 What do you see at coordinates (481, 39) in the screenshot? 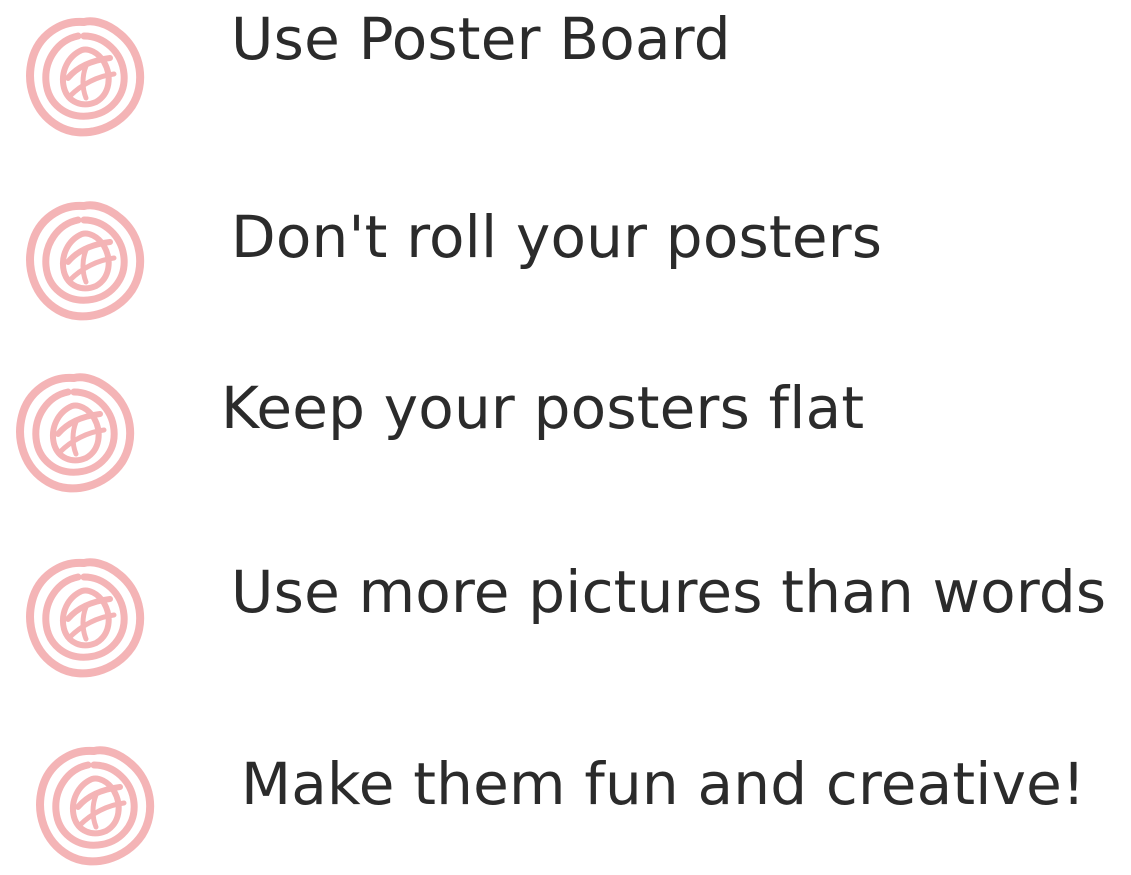
I see `tip-text: Use Poster Board` at bounding box center [481, 39].